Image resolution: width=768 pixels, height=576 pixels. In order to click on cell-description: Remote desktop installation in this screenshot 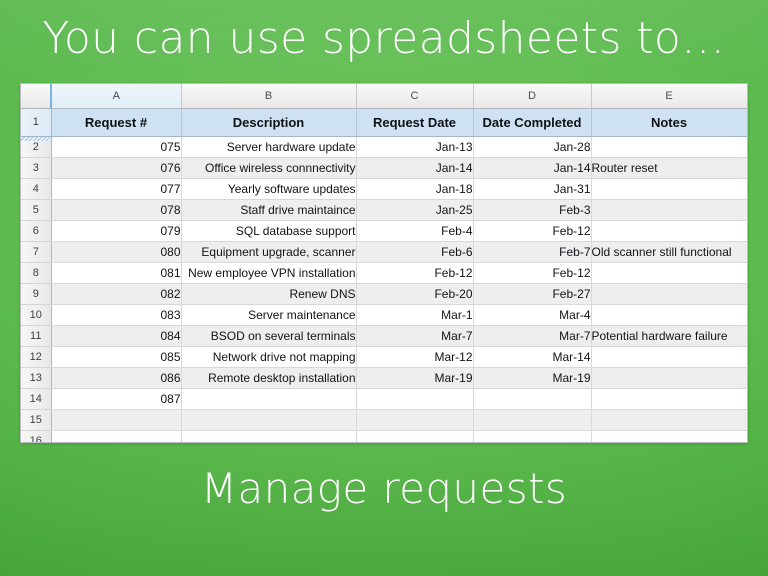, I will do `click(269, 378)`.